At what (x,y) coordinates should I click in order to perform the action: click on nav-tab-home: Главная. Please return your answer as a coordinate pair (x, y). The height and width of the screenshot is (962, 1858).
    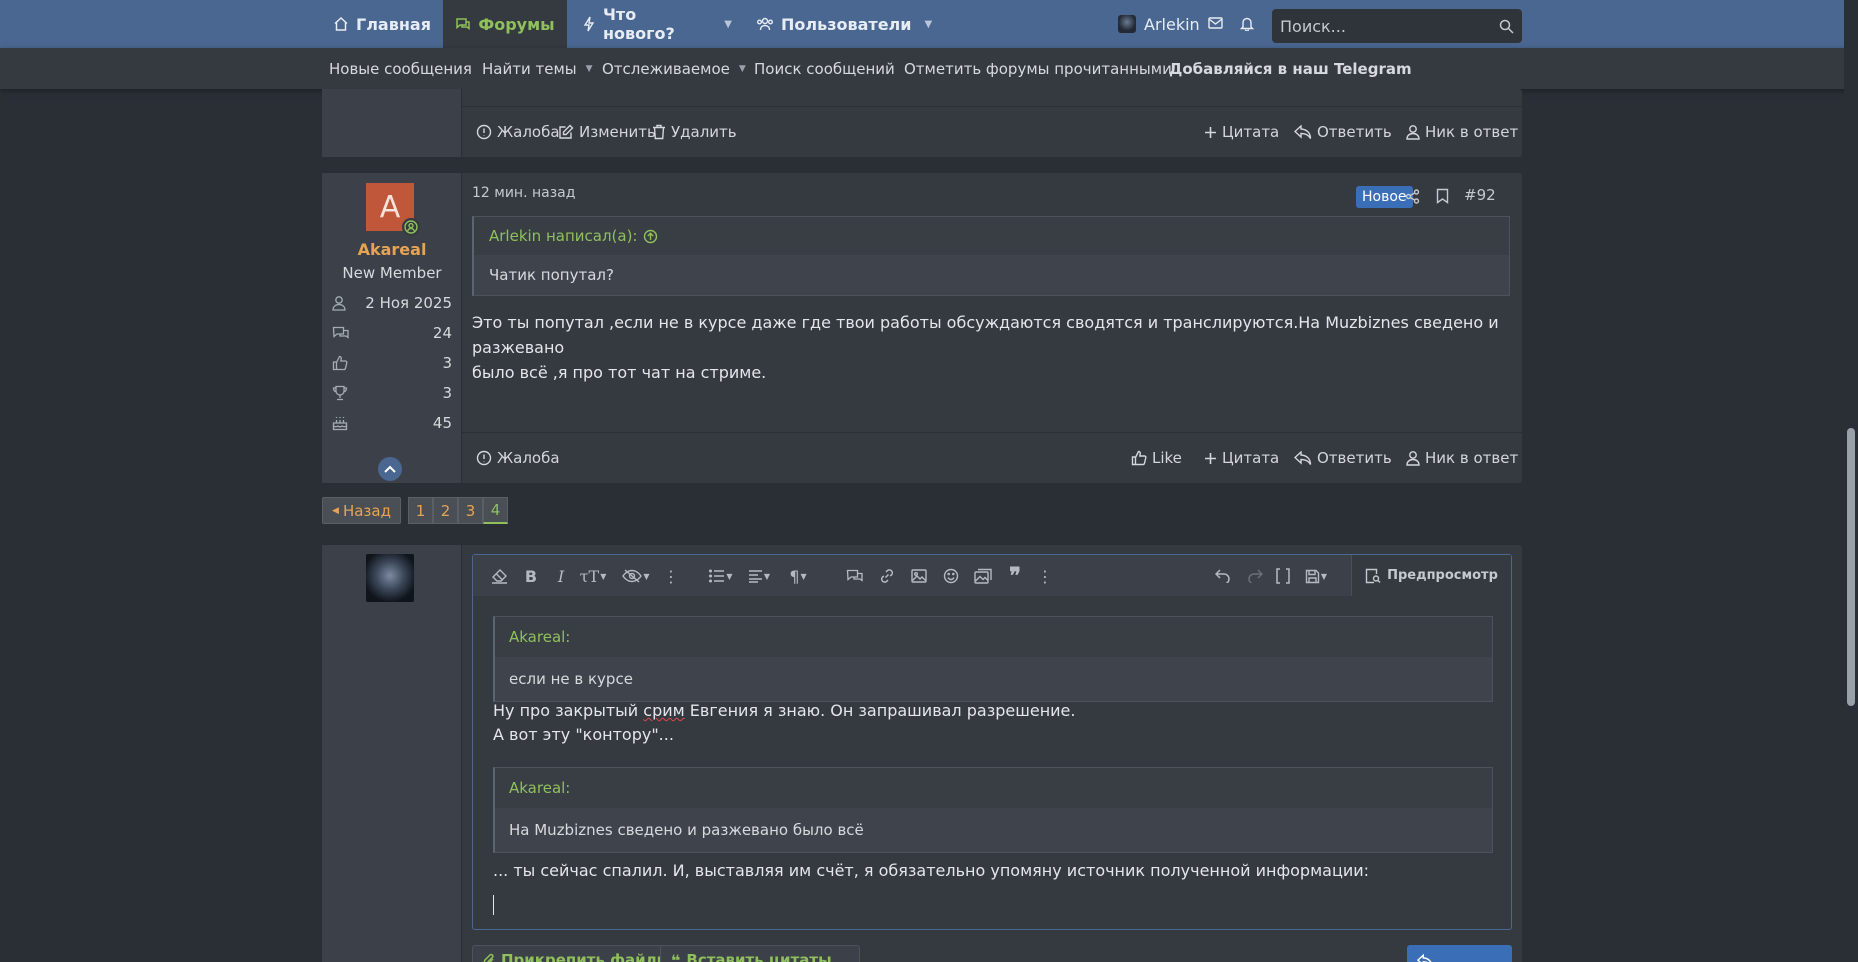
    Looking at the image, I should click on (382, 24).